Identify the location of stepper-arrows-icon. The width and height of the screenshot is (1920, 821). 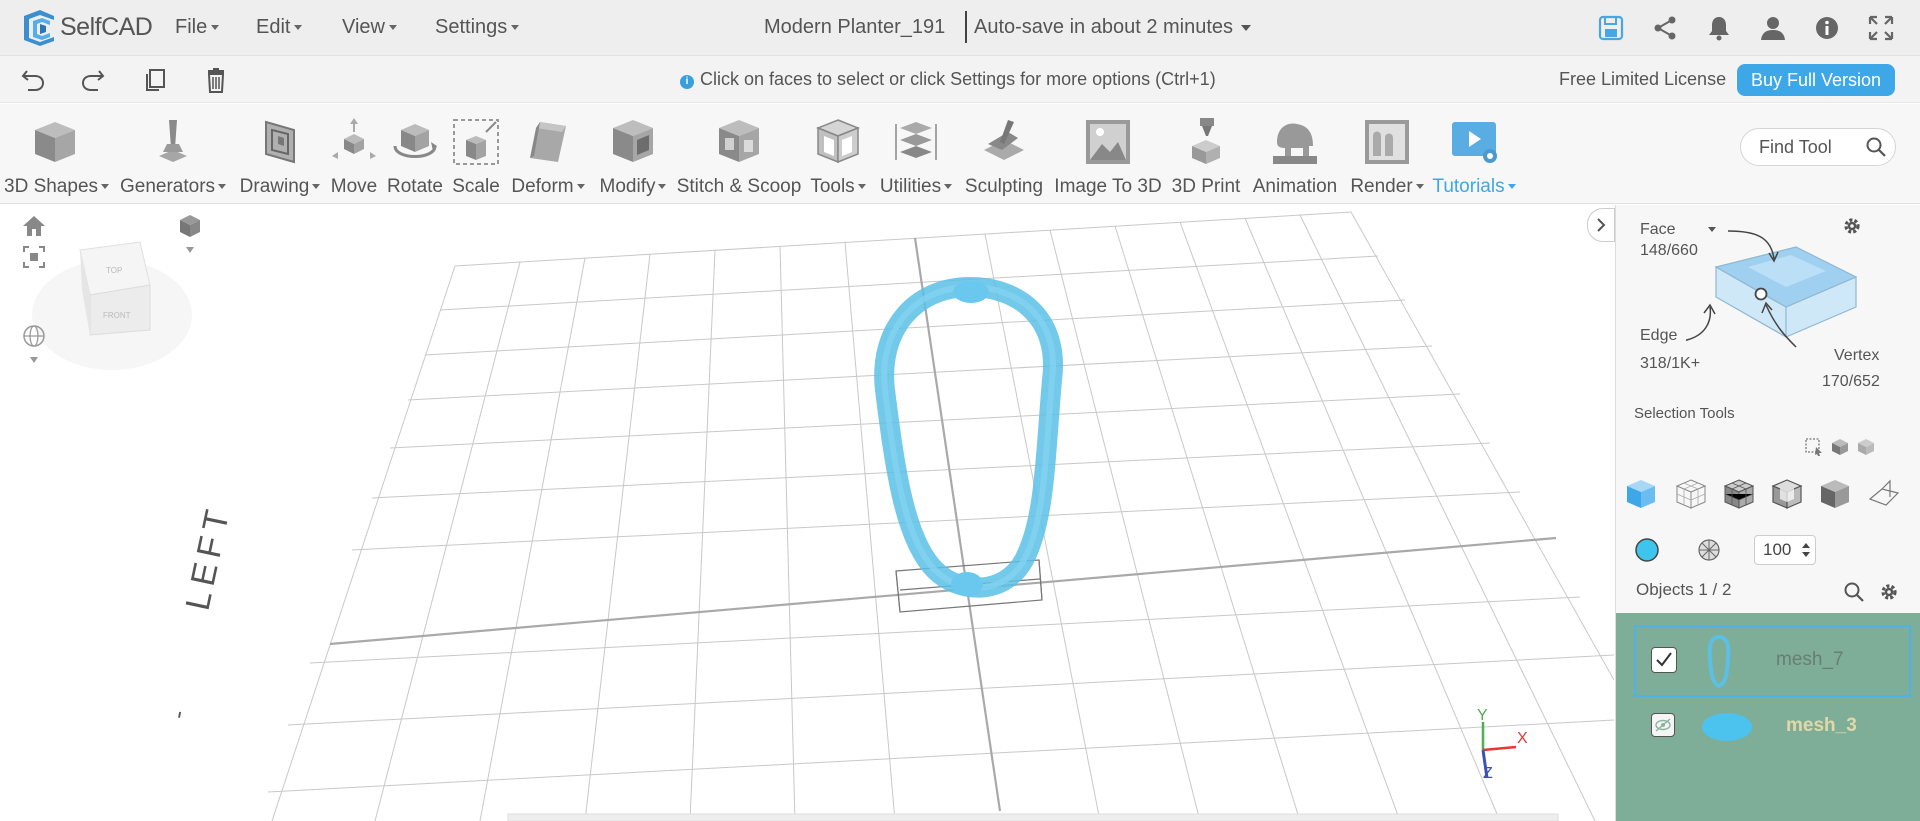
(1806, 550).